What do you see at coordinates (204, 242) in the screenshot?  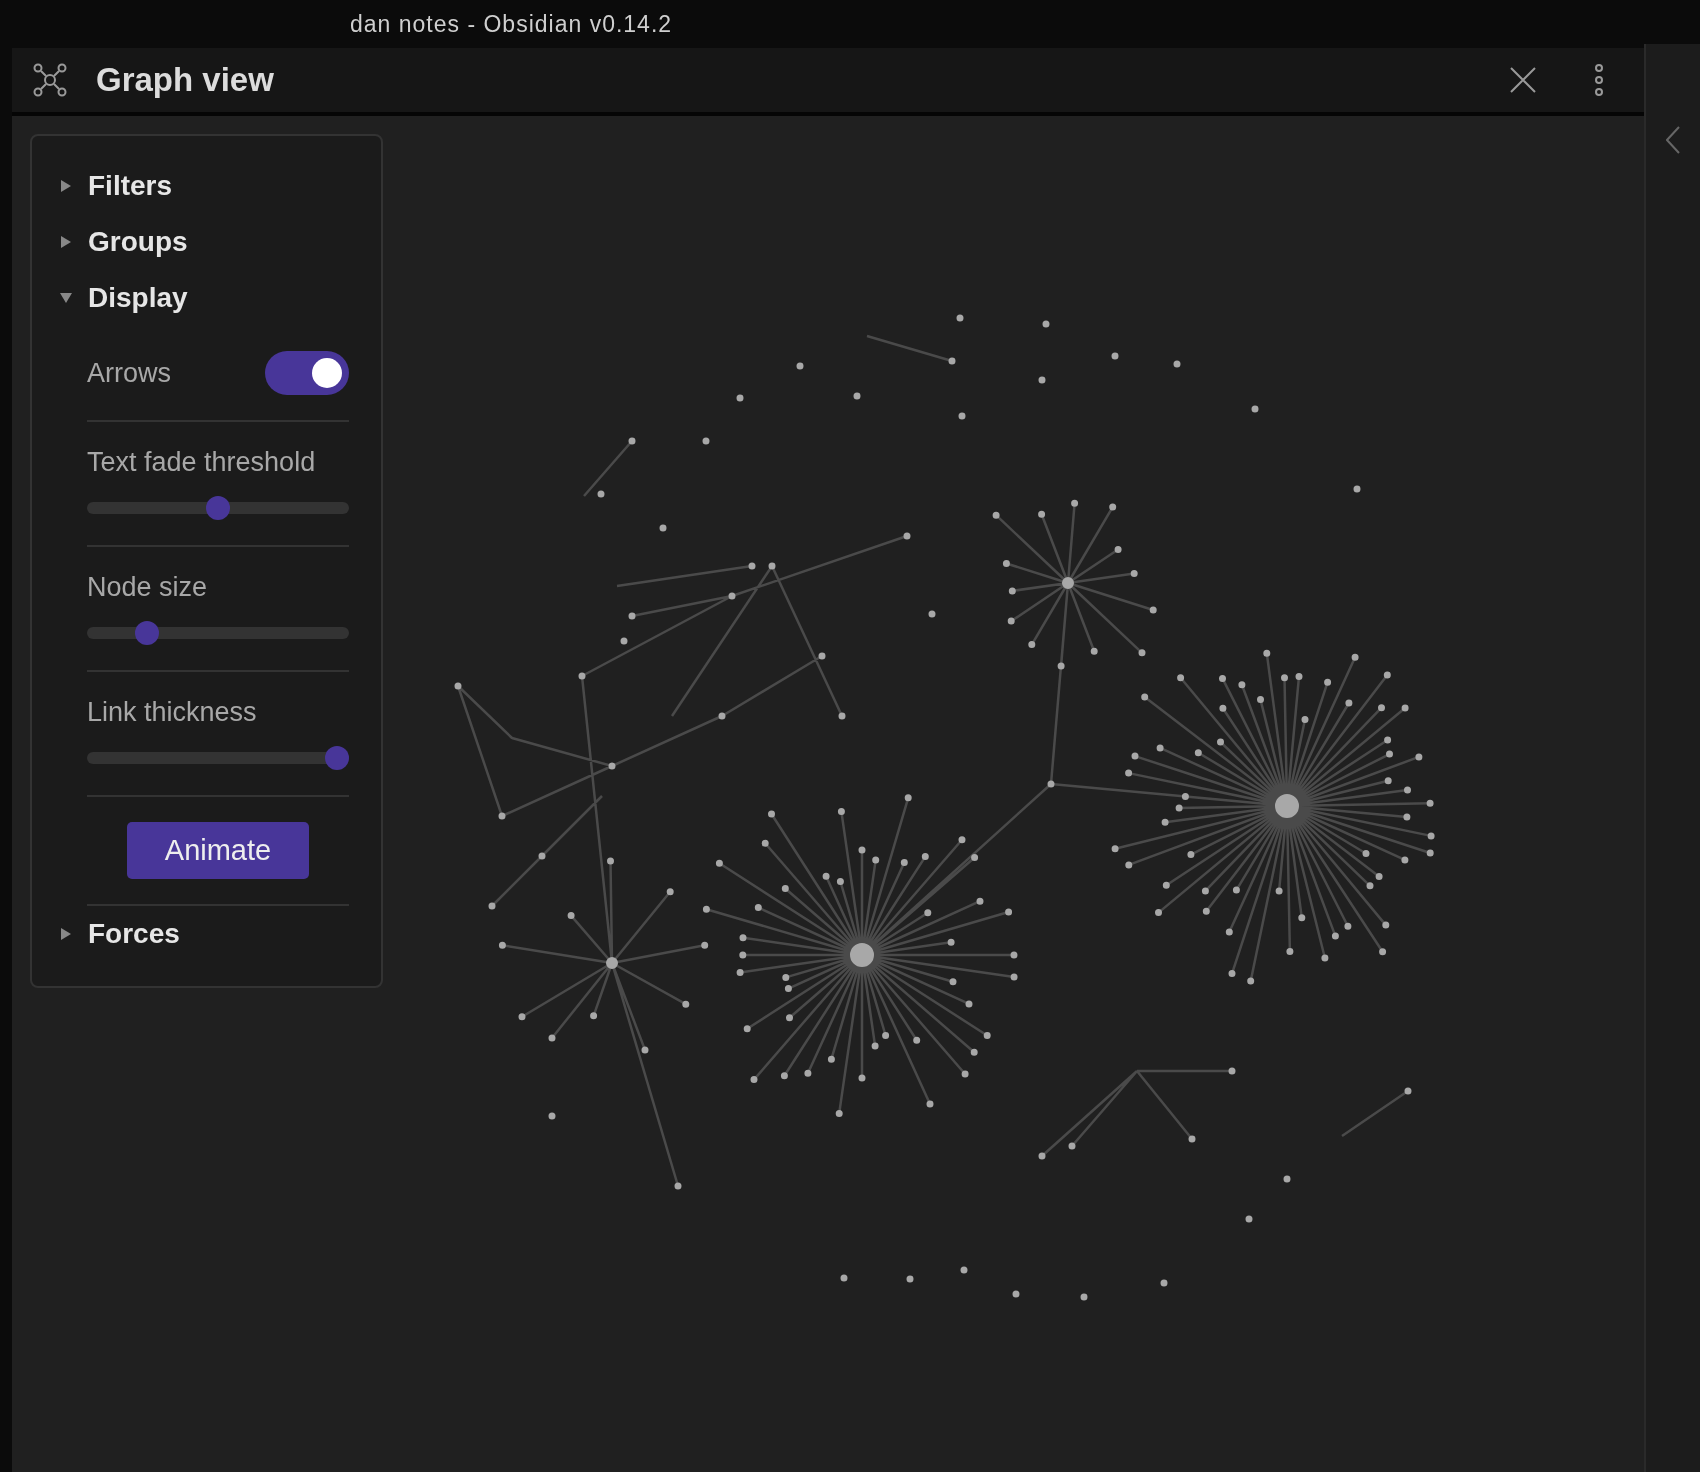 I see `section-header: Groups` at bounding box center [204, 242].